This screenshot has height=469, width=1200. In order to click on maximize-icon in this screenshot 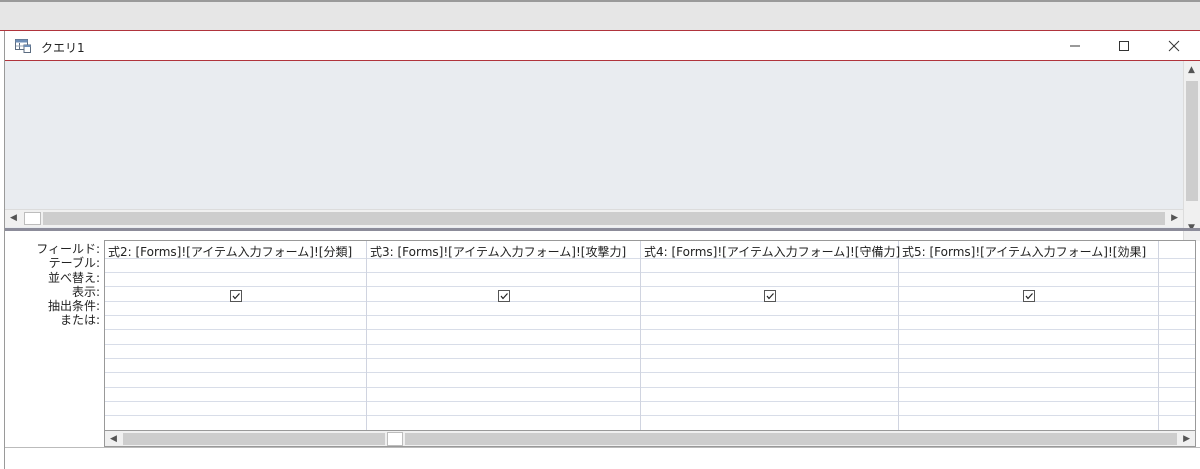, I will do `click(1124, 46)`.